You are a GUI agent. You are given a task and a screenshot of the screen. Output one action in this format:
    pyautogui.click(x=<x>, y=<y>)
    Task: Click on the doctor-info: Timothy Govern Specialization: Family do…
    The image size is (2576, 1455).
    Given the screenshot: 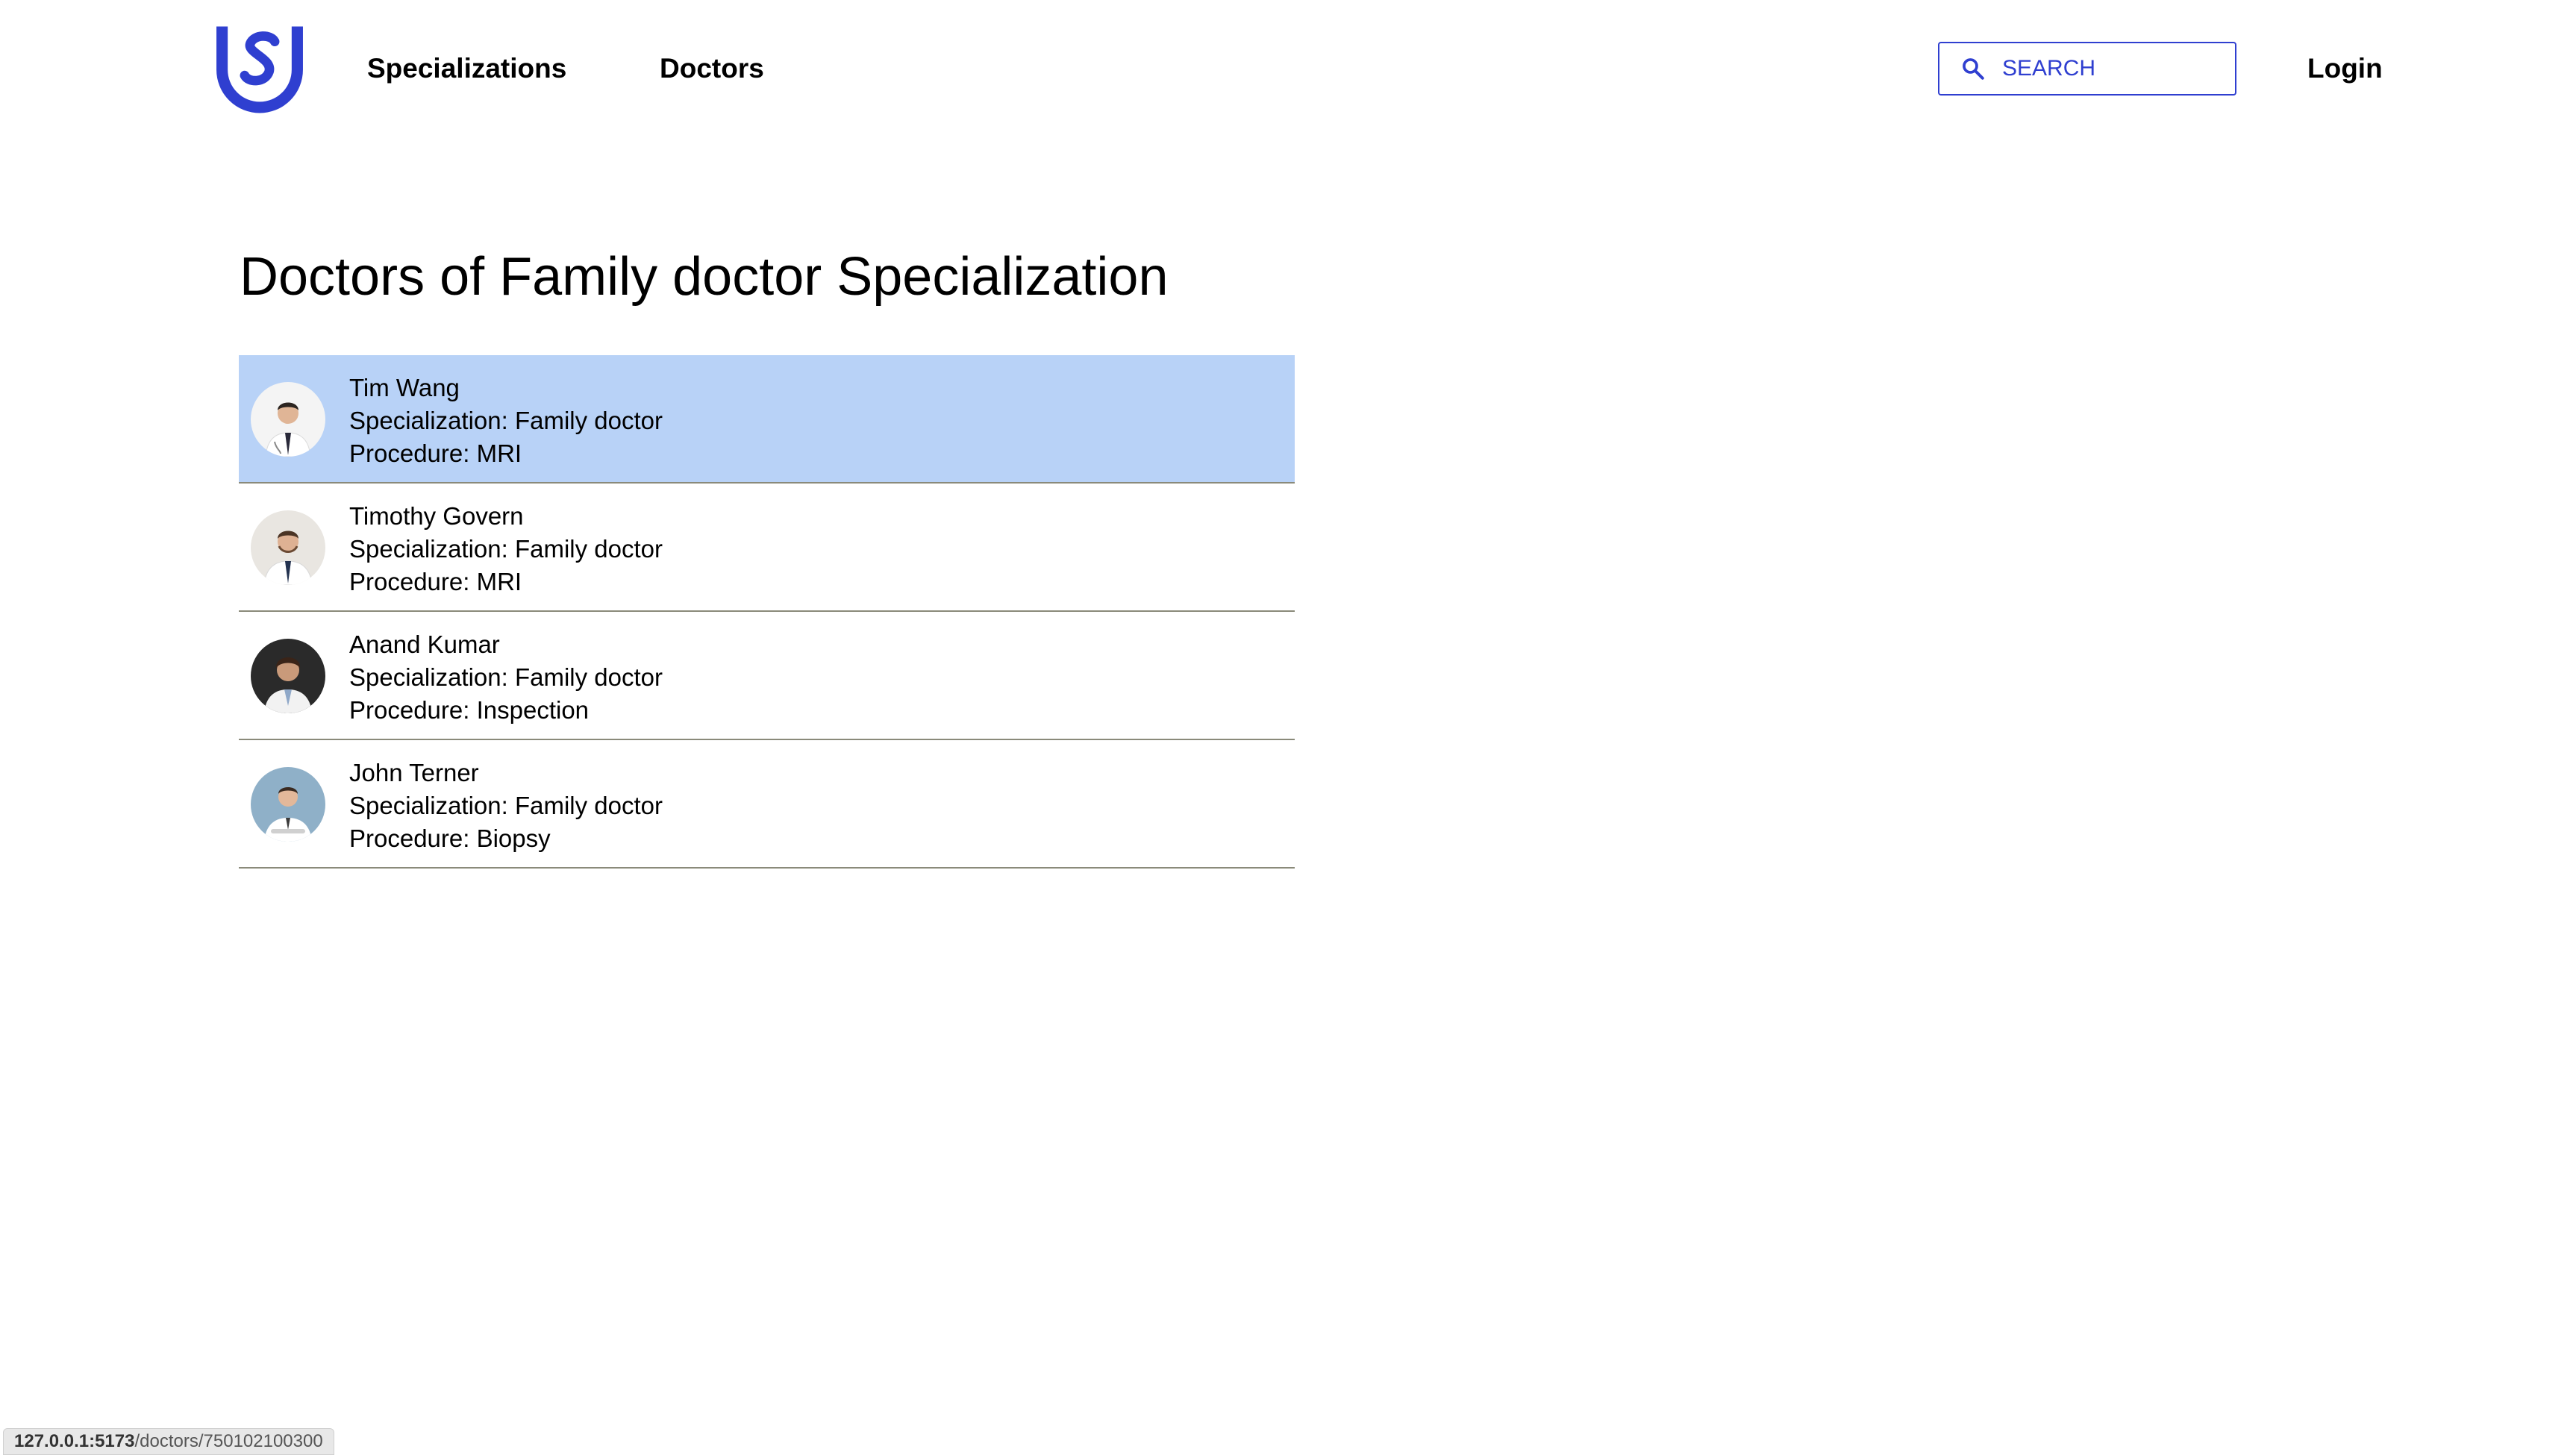 What is the action you would take?
    pyautogui.click(x=506, y=549)
    